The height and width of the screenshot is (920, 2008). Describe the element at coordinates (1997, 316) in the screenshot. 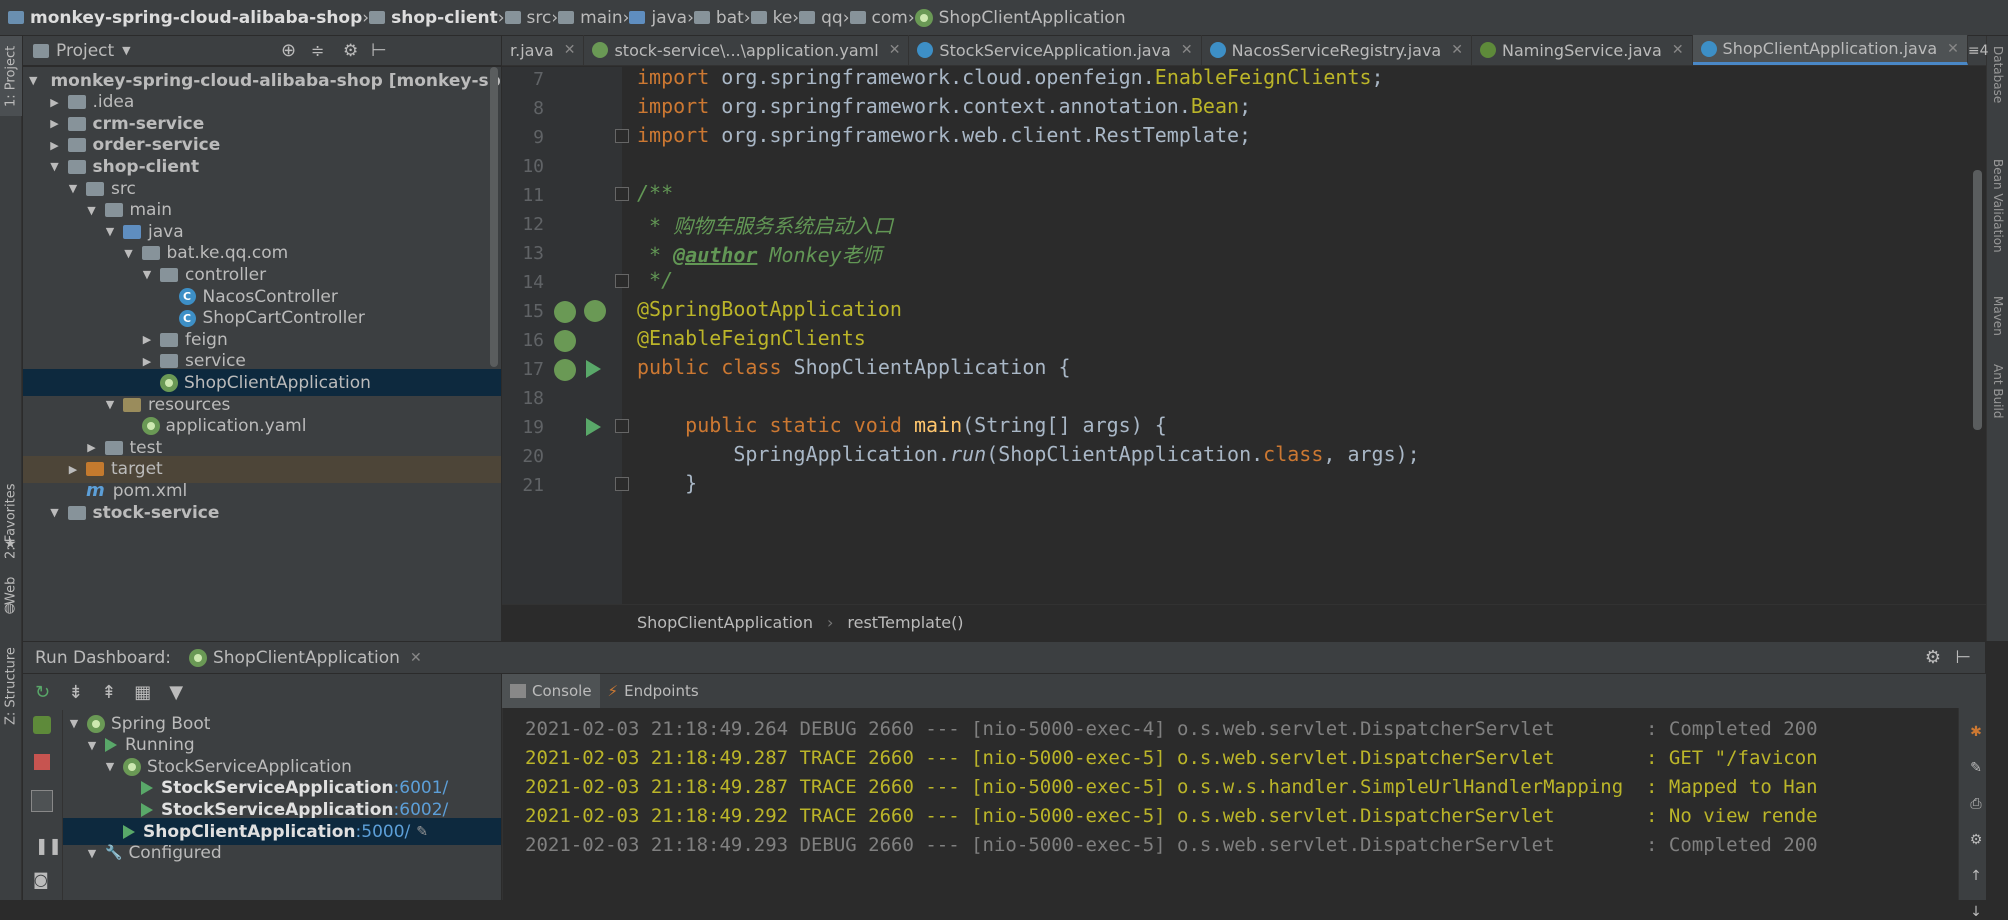

I see `maven-tool-button: Maven` at that location.